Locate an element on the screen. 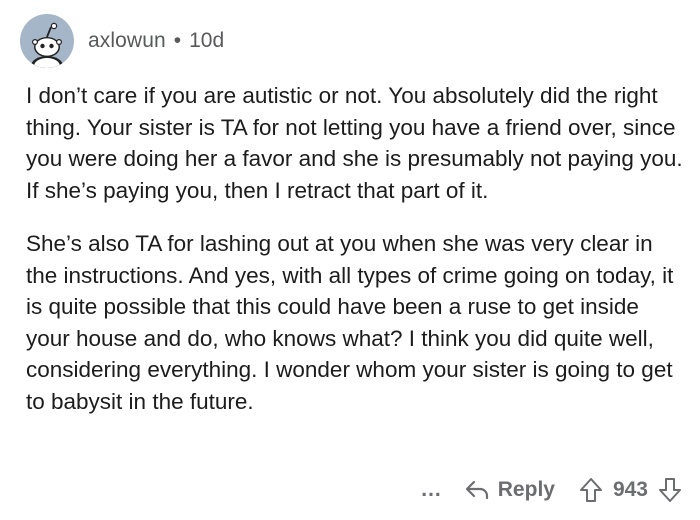 This screenshot has width=700, height=520. vote-score: 943 is located at coordinates (630, 489).